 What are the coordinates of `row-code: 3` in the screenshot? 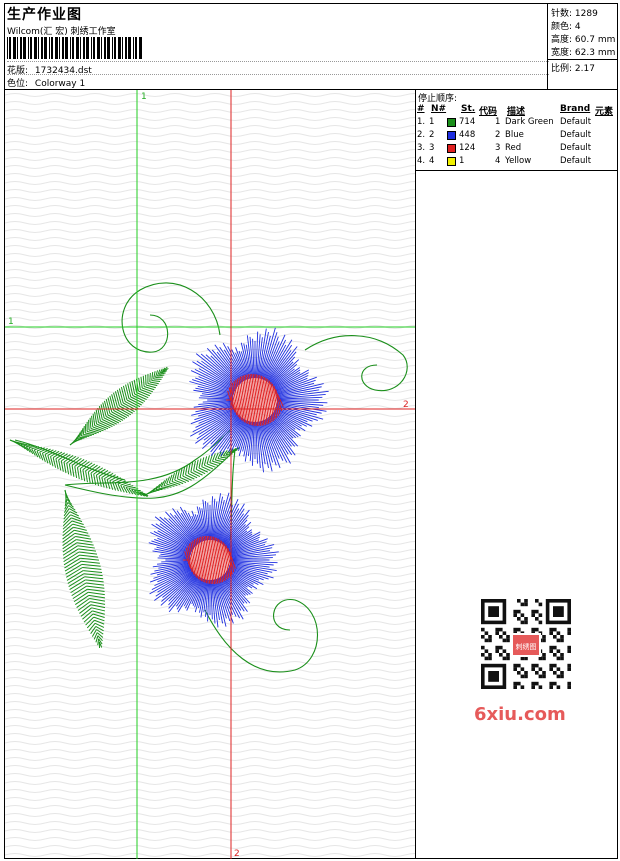 It's located at (498, 148).